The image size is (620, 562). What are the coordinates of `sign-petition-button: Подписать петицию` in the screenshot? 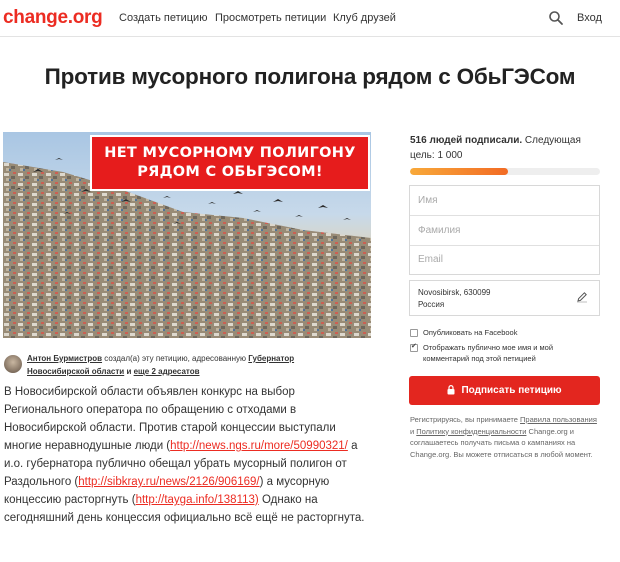 It's located at (504, 390).